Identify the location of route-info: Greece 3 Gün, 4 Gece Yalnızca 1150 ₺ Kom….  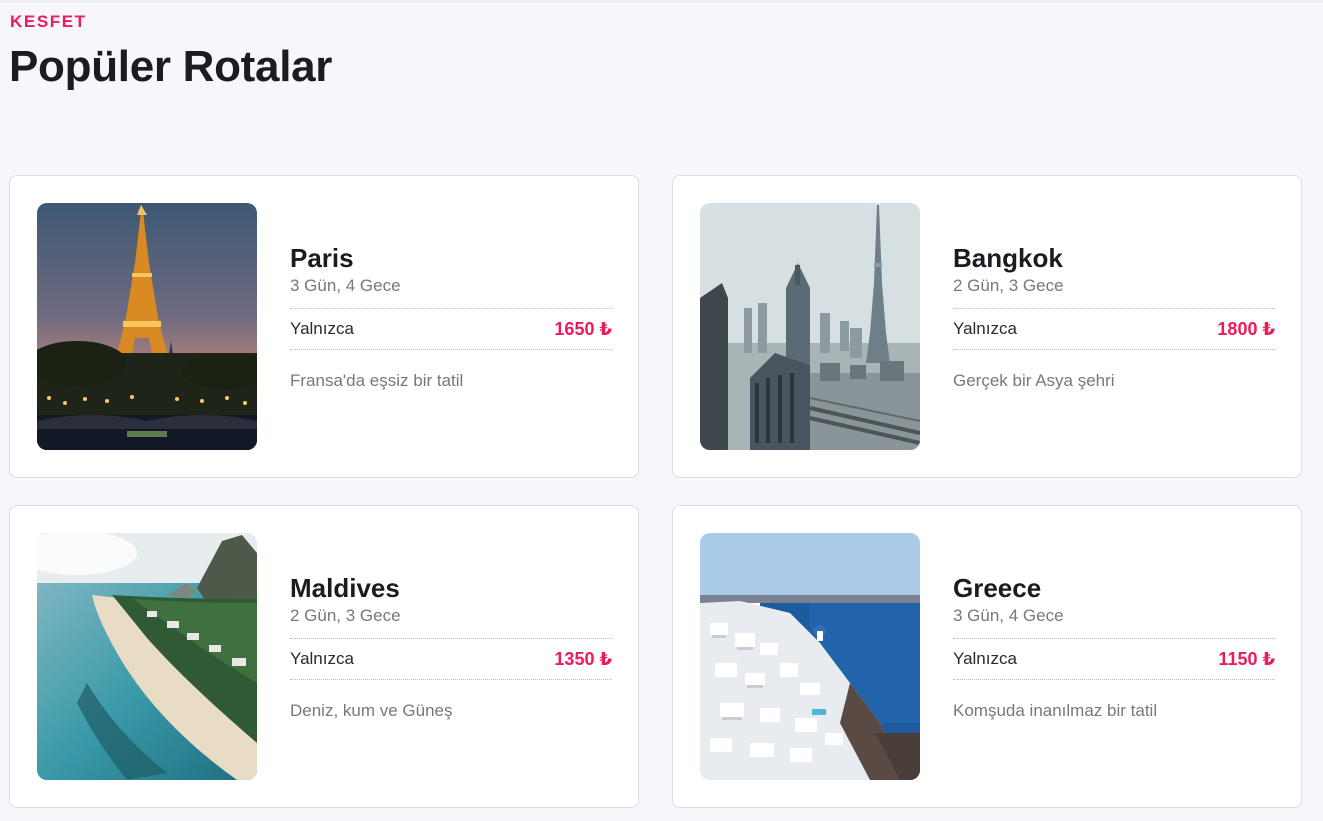
(1114, 646).